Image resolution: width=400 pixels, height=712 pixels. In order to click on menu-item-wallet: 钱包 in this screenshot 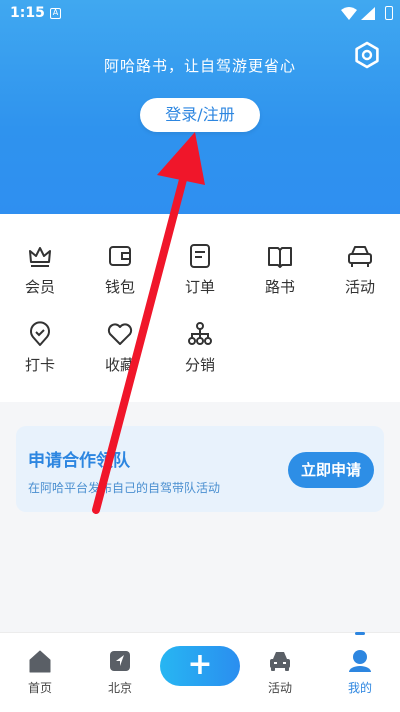, I will do `click(120, 277)`.